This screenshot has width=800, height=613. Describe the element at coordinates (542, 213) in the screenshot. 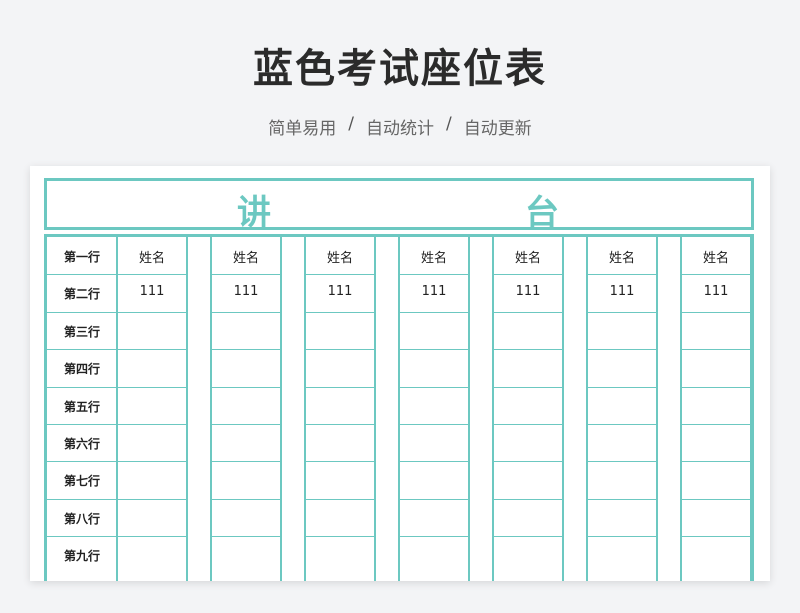

I see `podium-char-right: 台` at that location.